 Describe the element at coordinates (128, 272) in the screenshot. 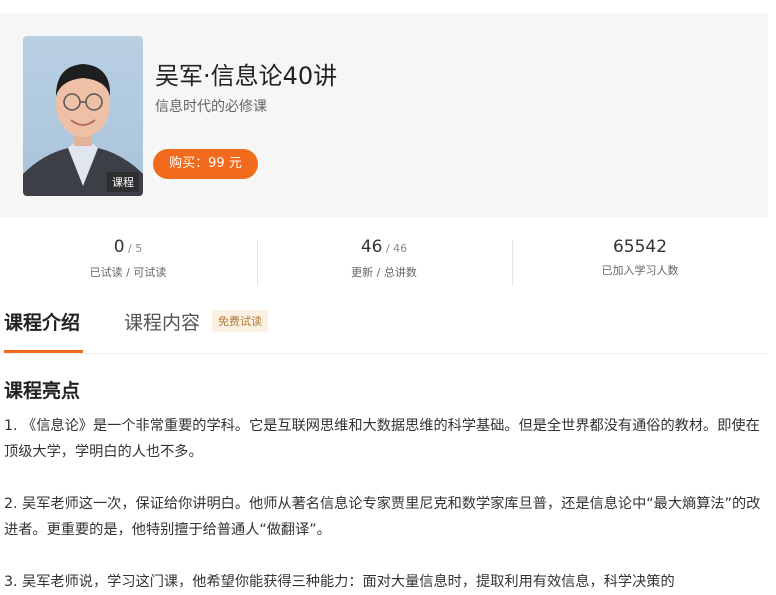

I see `stat-trial-label: 已试读 / 可试读` at that location.